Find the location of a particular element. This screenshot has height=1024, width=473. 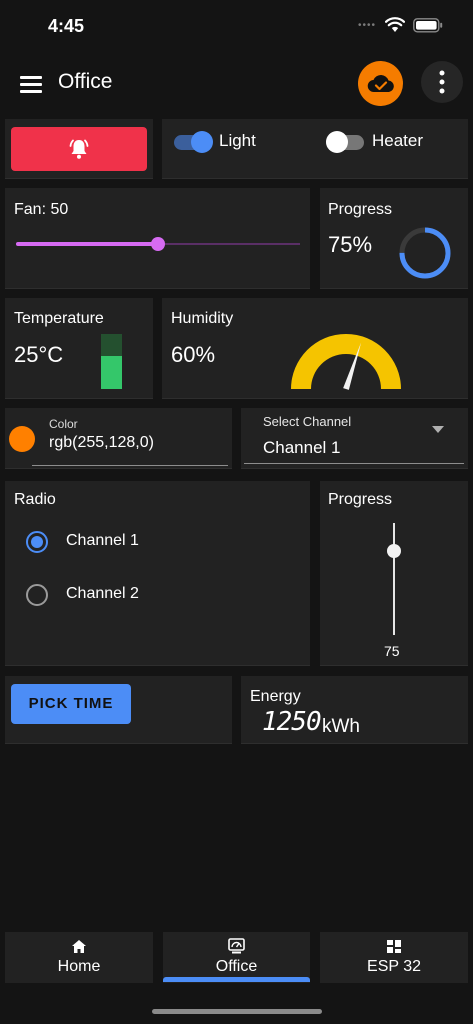

vertical-slider-thumb is located at coordinates (394, 551).